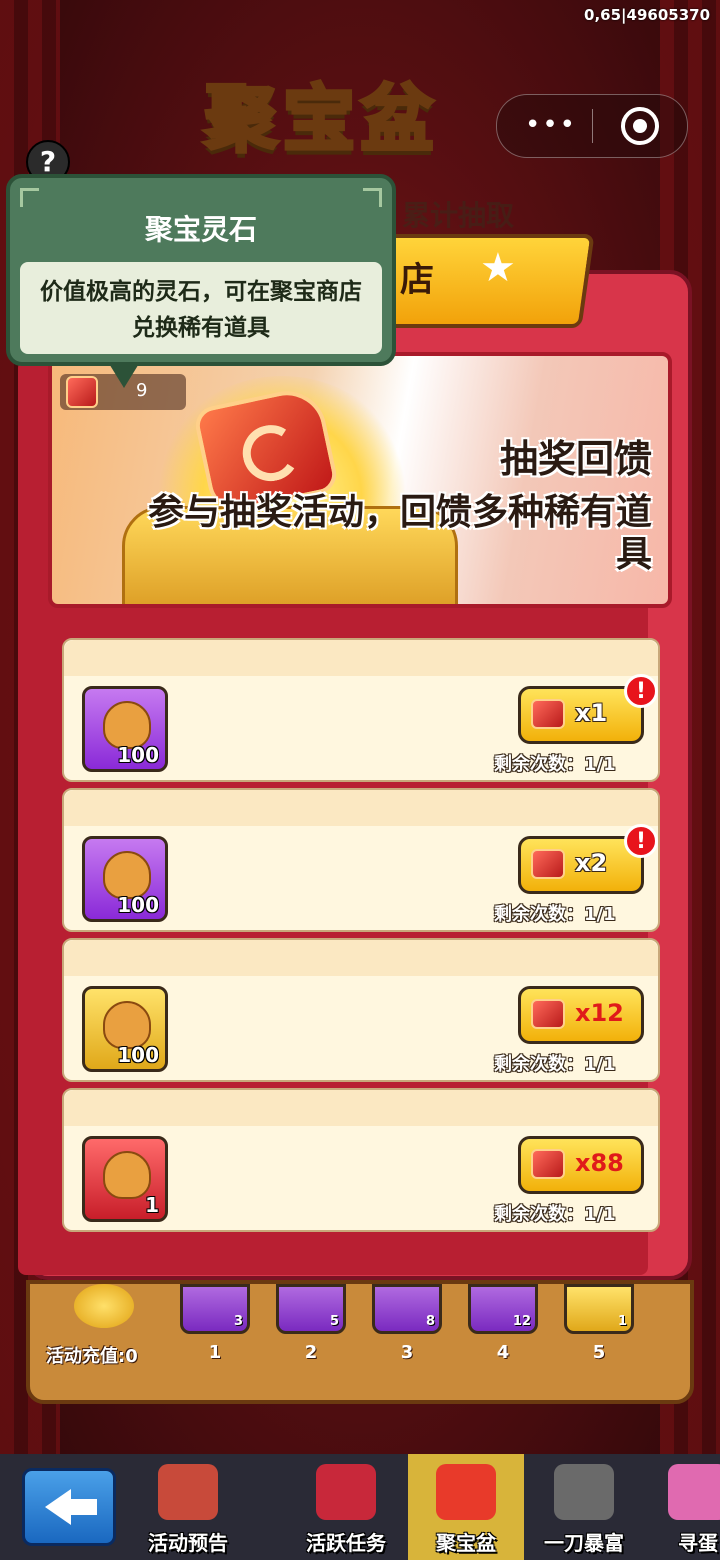 The height and width of the screenshot is (1560, 720). I want to click on banner-description: 参与抽奖活动，回馈多种稀有道具, so click(399, 533).